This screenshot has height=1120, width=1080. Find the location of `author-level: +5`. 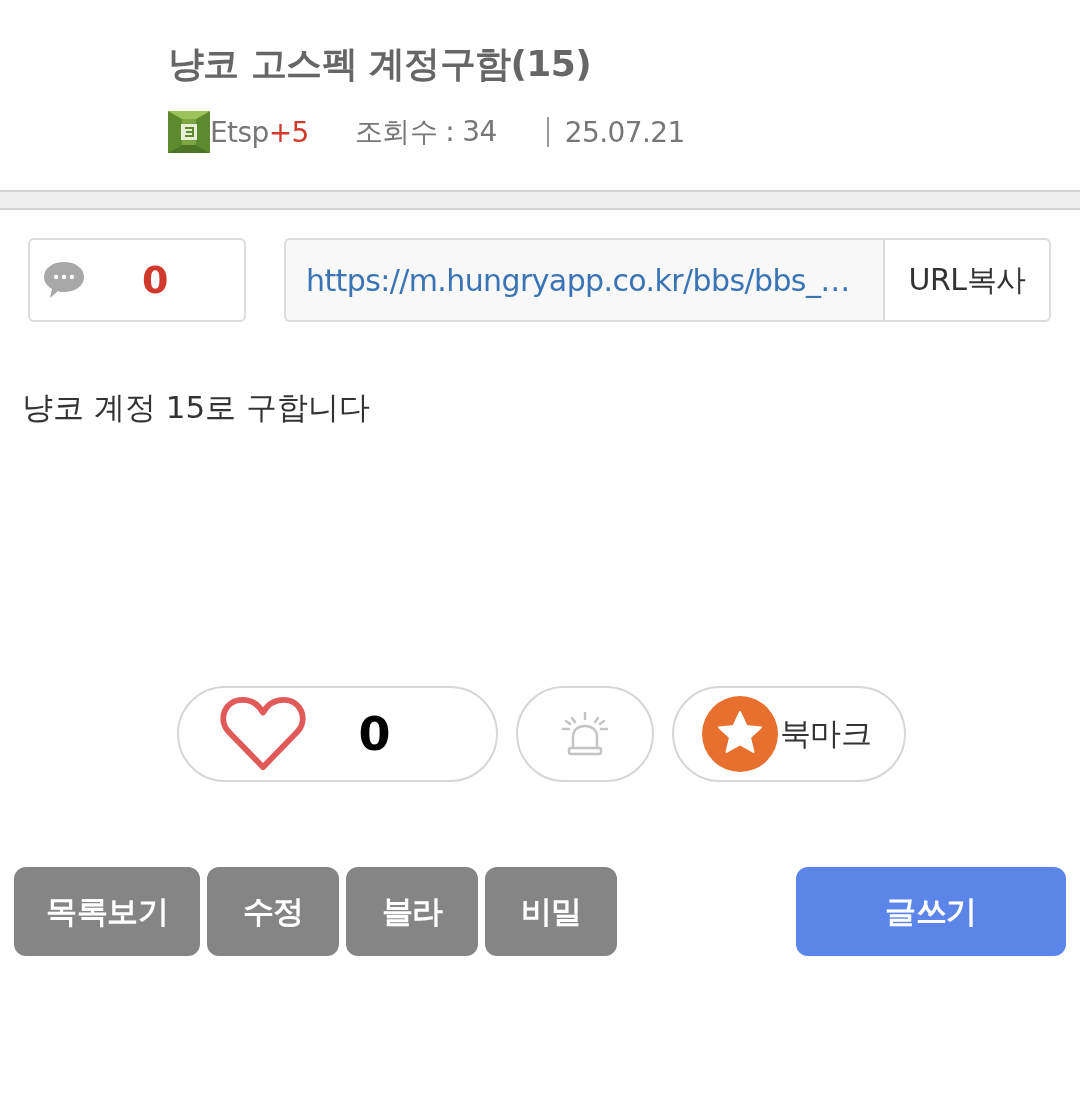

author-level: +5 is located at coordinates (288, 132).